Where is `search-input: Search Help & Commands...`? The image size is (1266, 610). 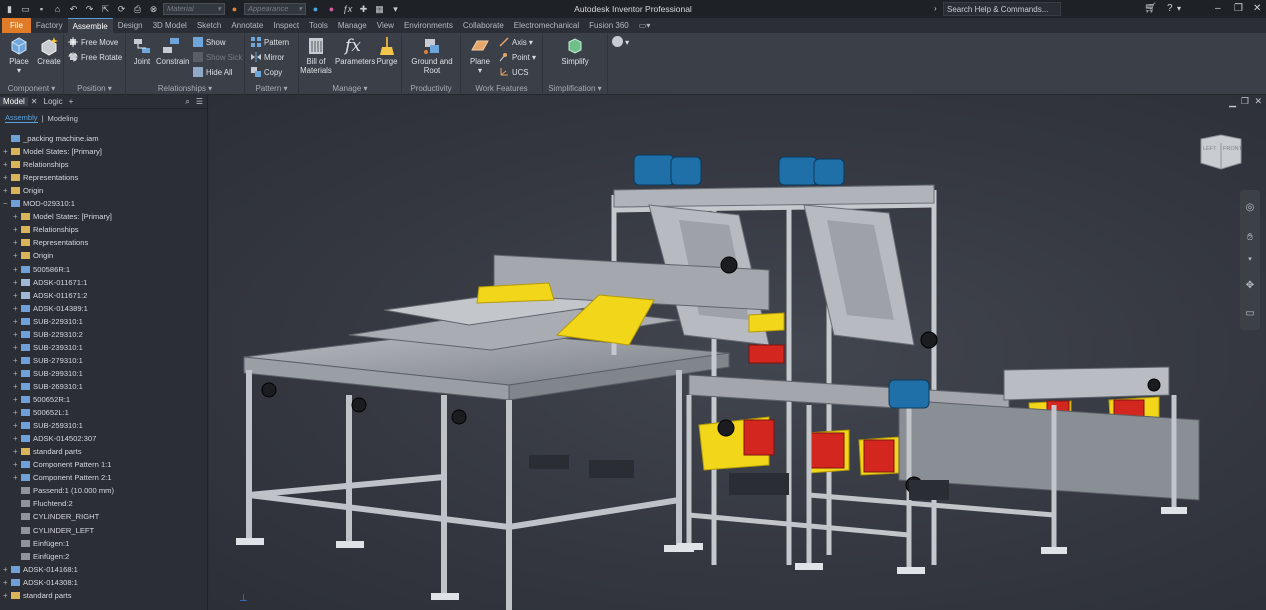 search-input: Search Help & Commands... is located at coordinates (1002, 9).